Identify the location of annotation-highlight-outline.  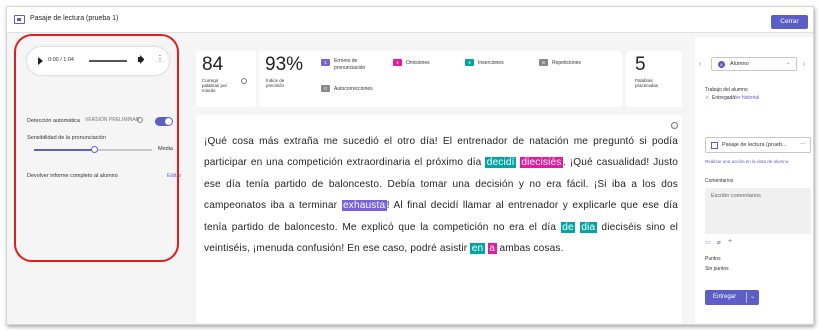
(96, 148).